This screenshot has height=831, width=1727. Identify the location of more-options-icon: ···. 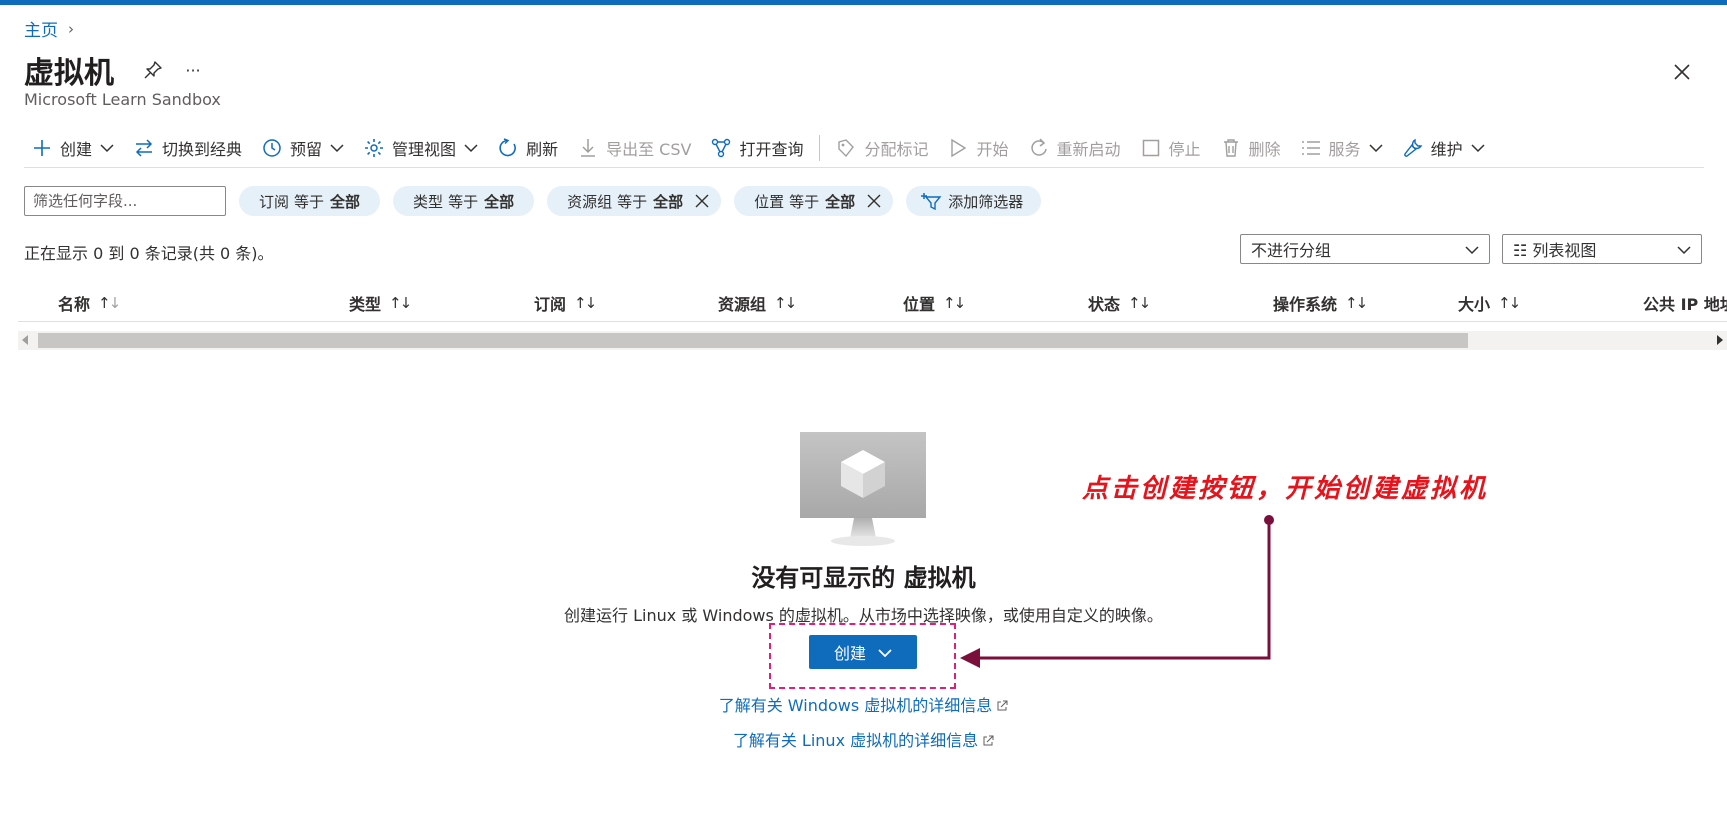
(193, 70).